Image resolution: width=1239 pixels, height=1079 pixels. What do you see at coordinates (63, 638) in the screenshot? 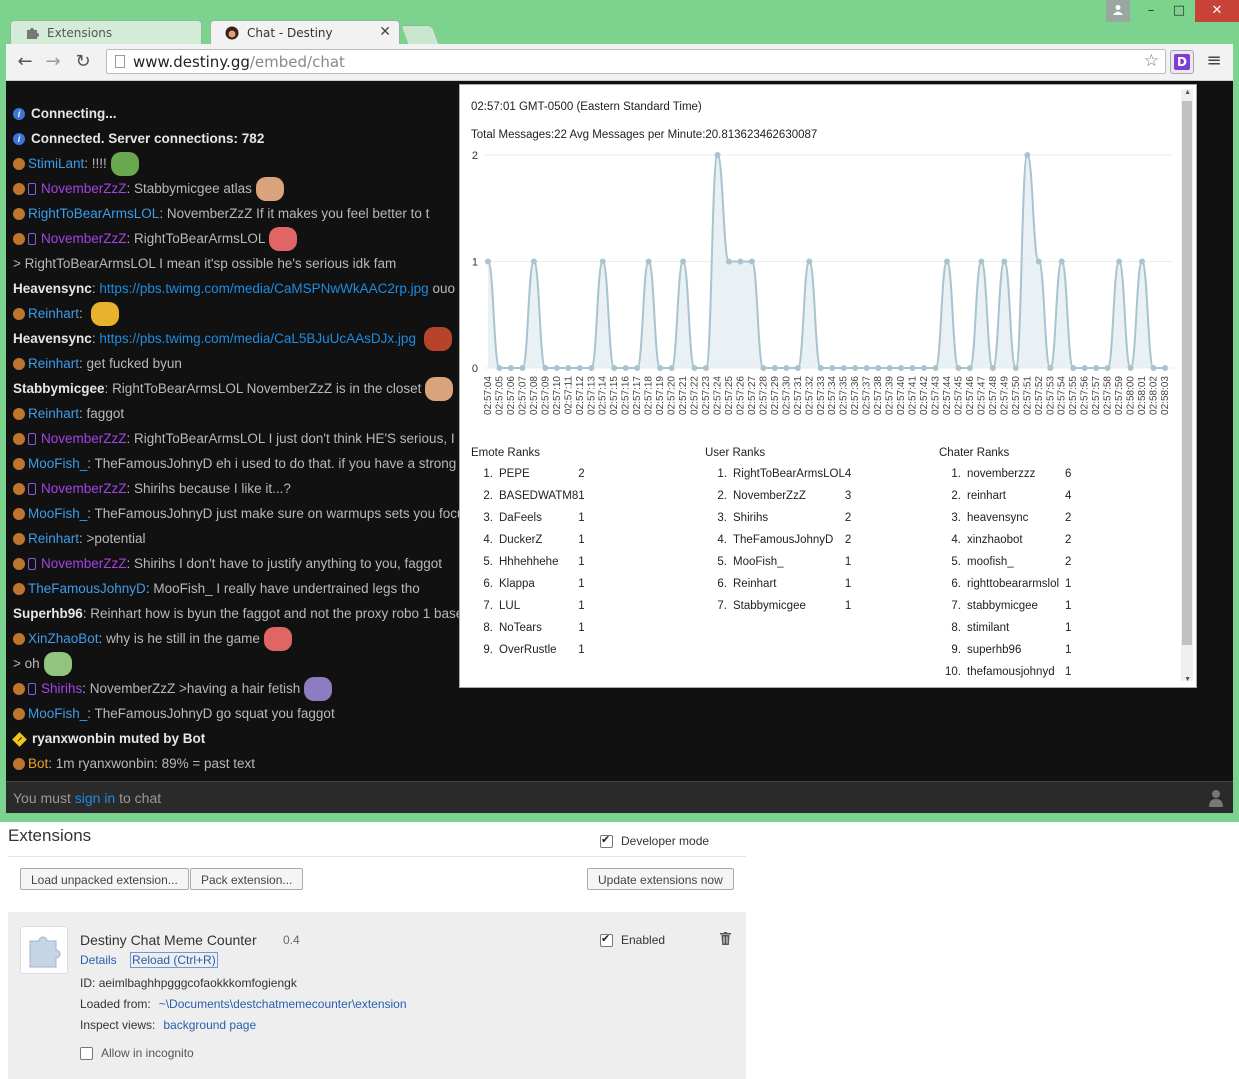
I see `chat-username: XinZhaoBot` at bounding box center [63, 638].